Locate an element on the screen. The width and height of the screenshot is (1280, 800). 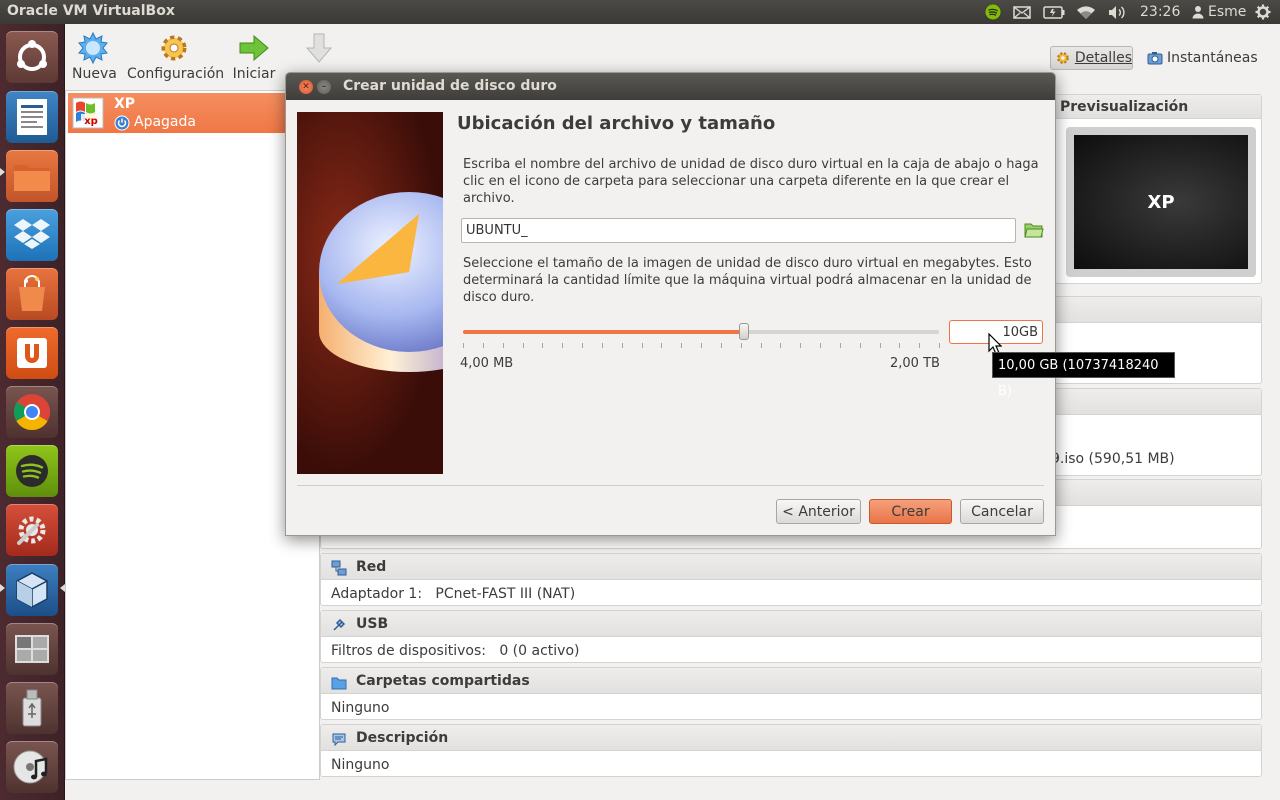
virtualbox-icon is located at coordinates (32, 590).